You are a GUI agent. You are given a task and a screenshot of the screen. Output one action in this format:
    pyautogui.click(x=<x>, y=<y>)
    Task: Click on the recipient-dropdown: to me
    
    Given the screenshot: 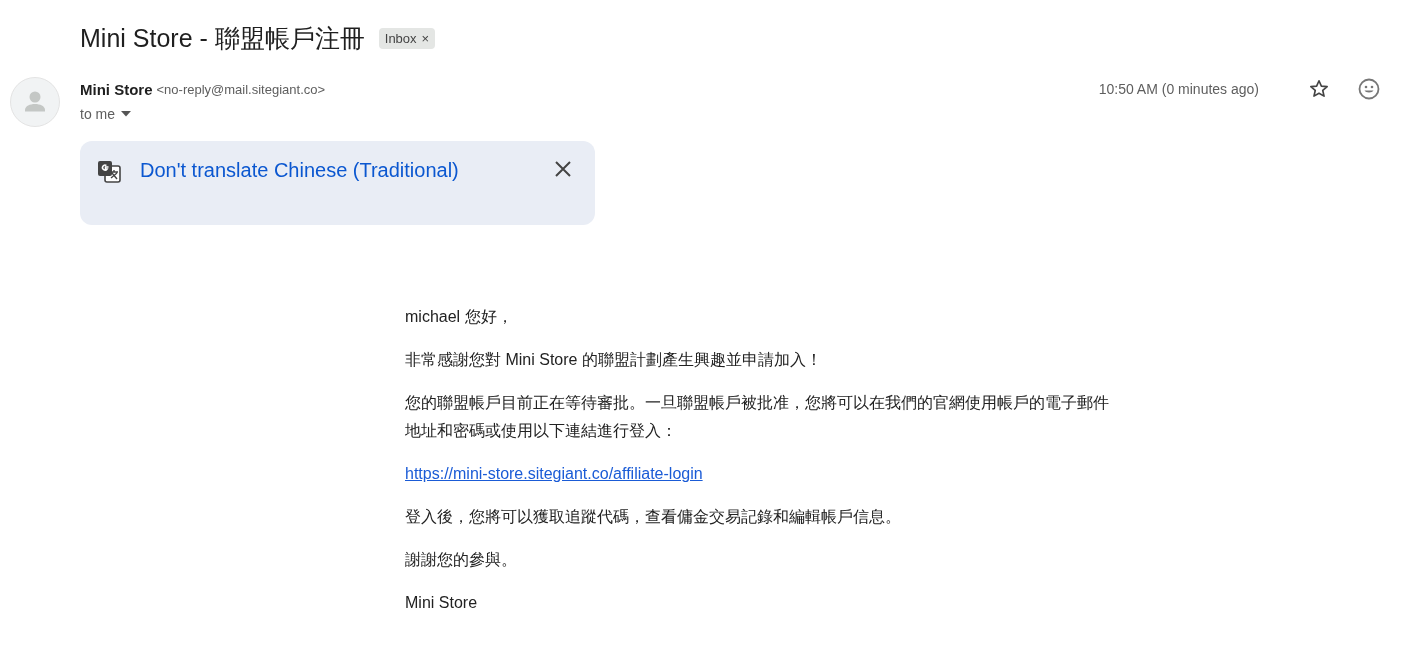 What is the action you would take?
    pyautogui.click(x=105, y=114)
    